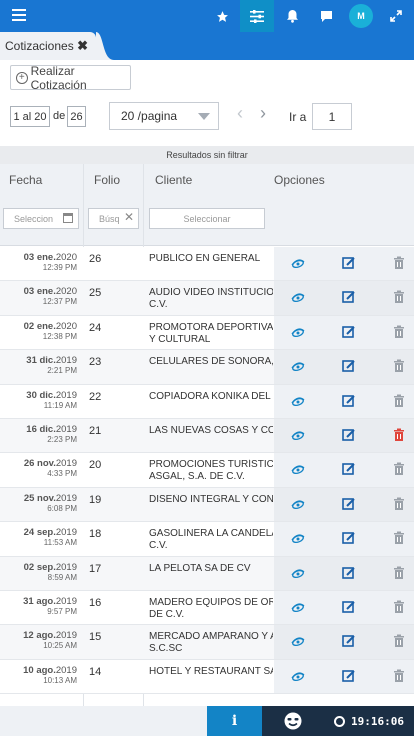 The width and height of the screenshot is (414, 736). Describe the element at coordinates (39, 601) in the screenshot. I see `date-day: 31 ago.` at that location.